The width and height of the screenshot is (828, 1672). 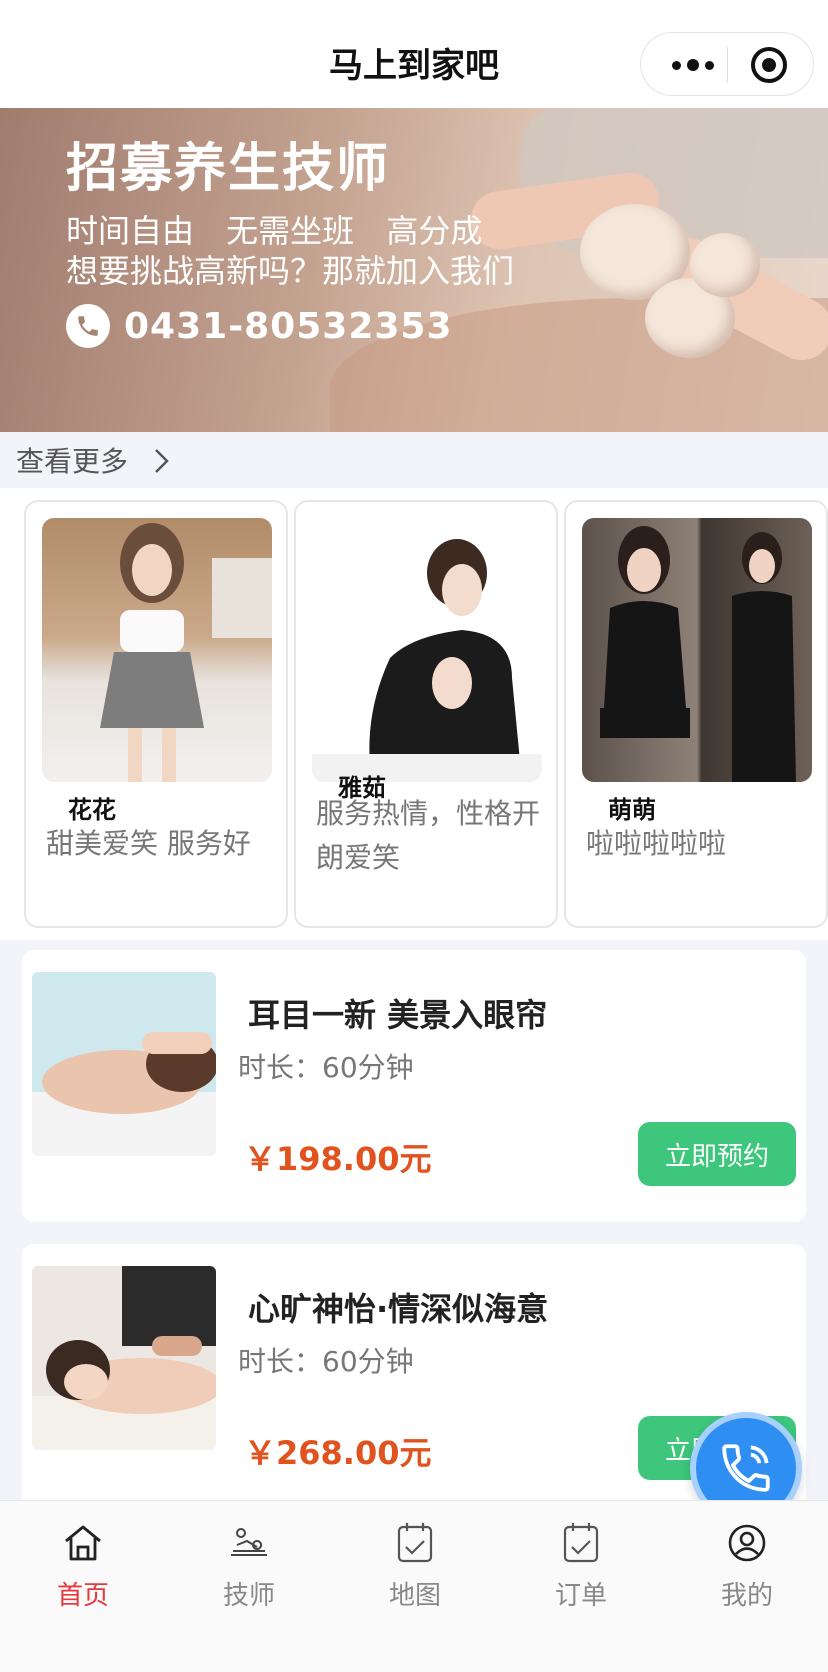 I want to click on home-icon, so click(x=83, y=1543).